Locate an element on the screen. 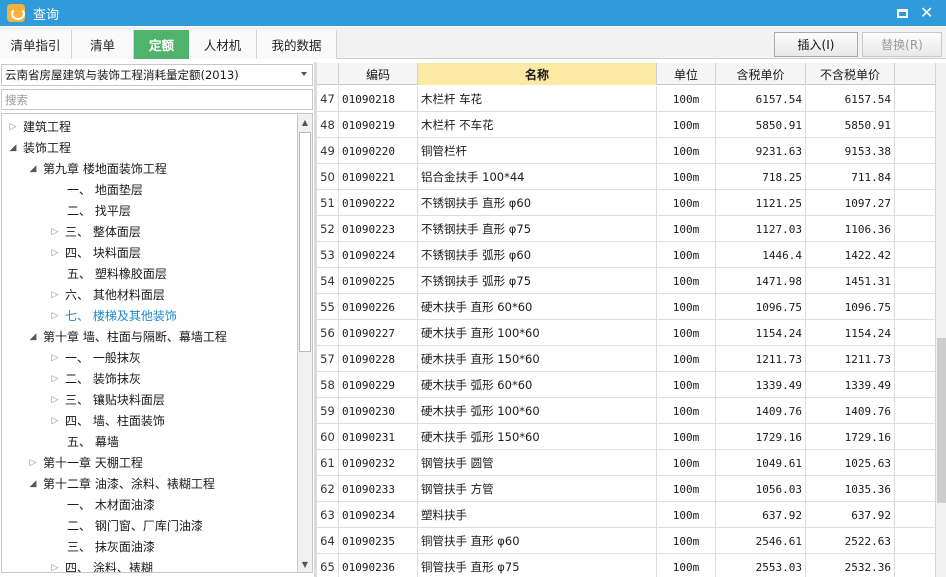  table-row: 53 01090224 不锈钢扶手 弧形 φ60 100m 1446.4 1422.42 is located at coordinates (626, 255).